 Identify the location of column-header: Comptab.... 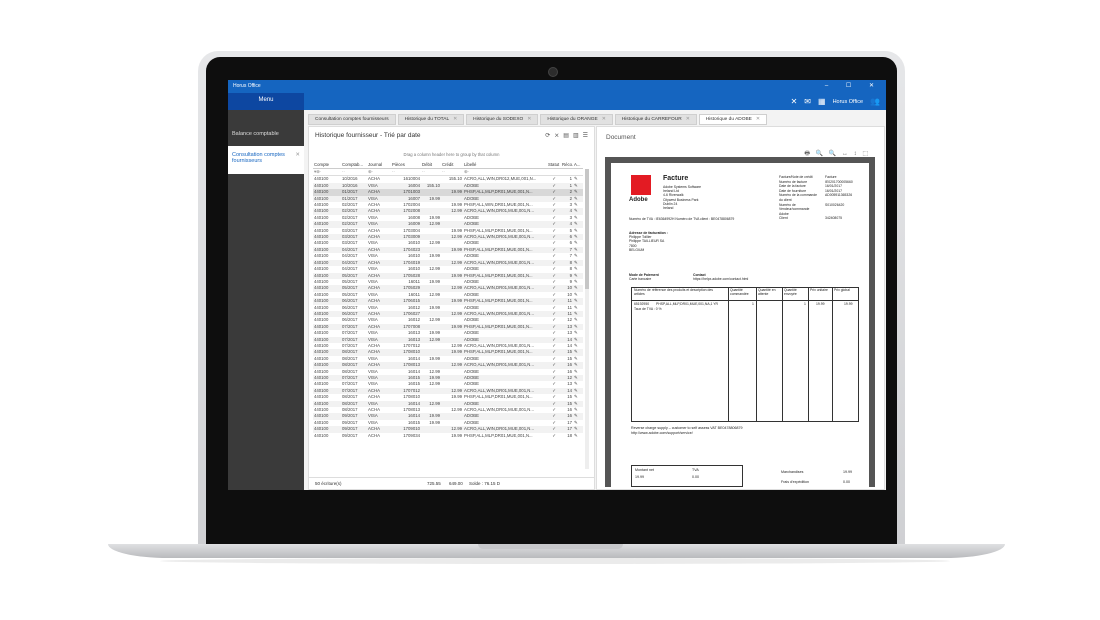
(354, 165).